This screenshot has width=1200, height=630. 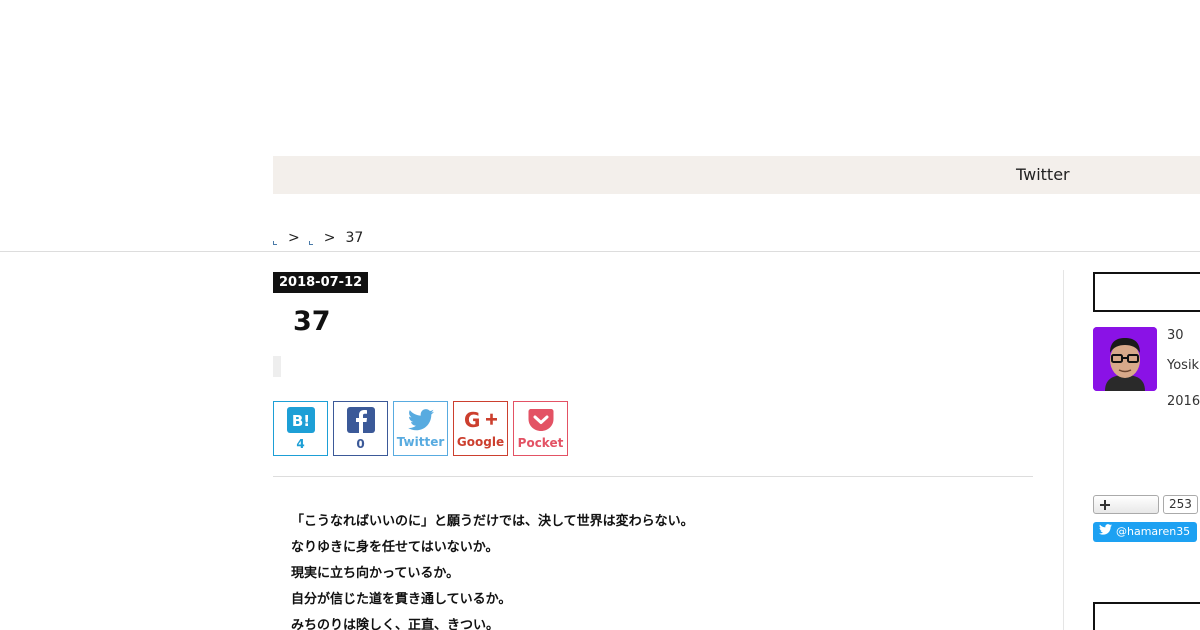 What do you see at coordinates (360, 419) in the screenshot?
I see `facebook-icon` at bounding box center [360, 419].